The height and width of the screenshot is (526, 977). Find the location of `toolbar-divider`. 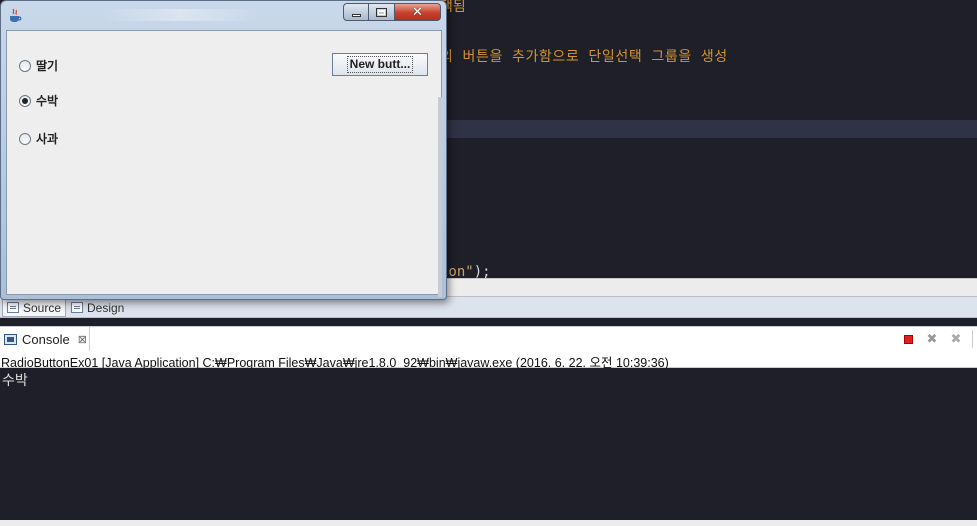

toolbar-divider is located at coordinates (972, 339).